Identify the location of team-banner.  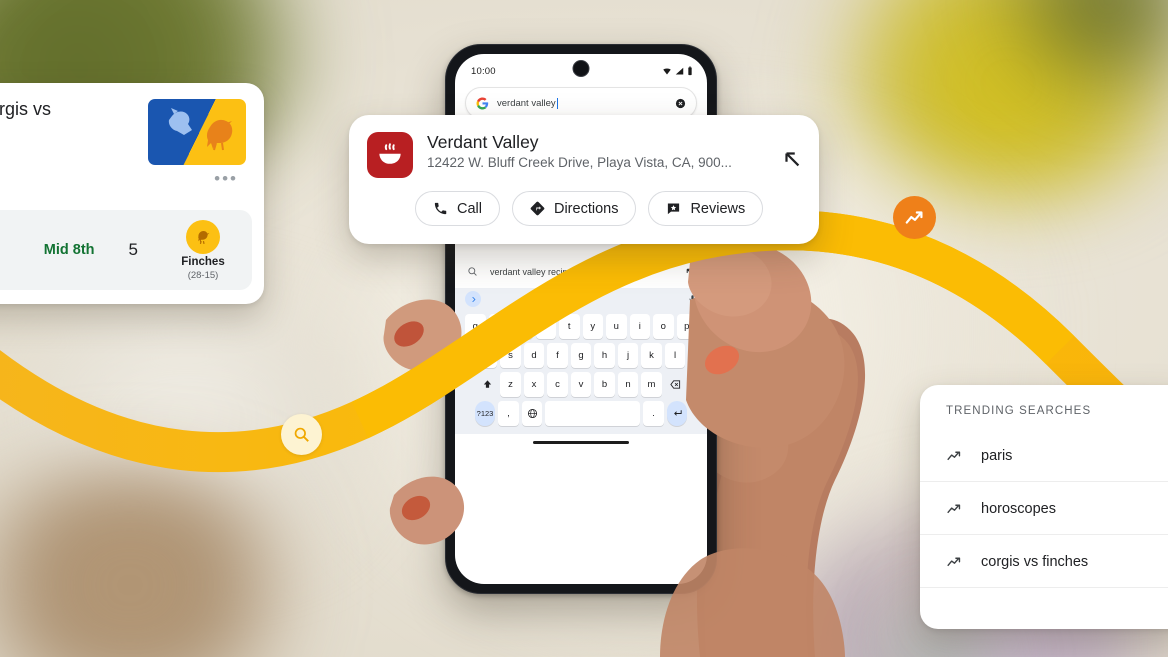
(197, 132).